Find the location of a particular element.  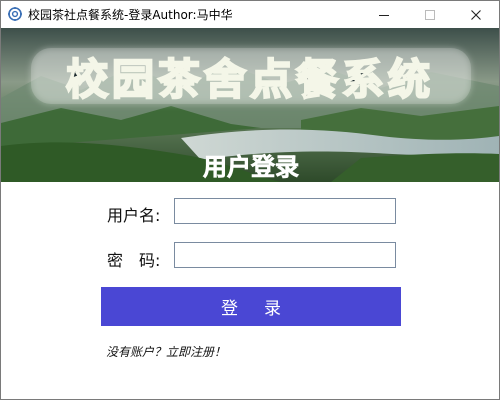

login-button: 登录 is located at coordinates (251, 306).